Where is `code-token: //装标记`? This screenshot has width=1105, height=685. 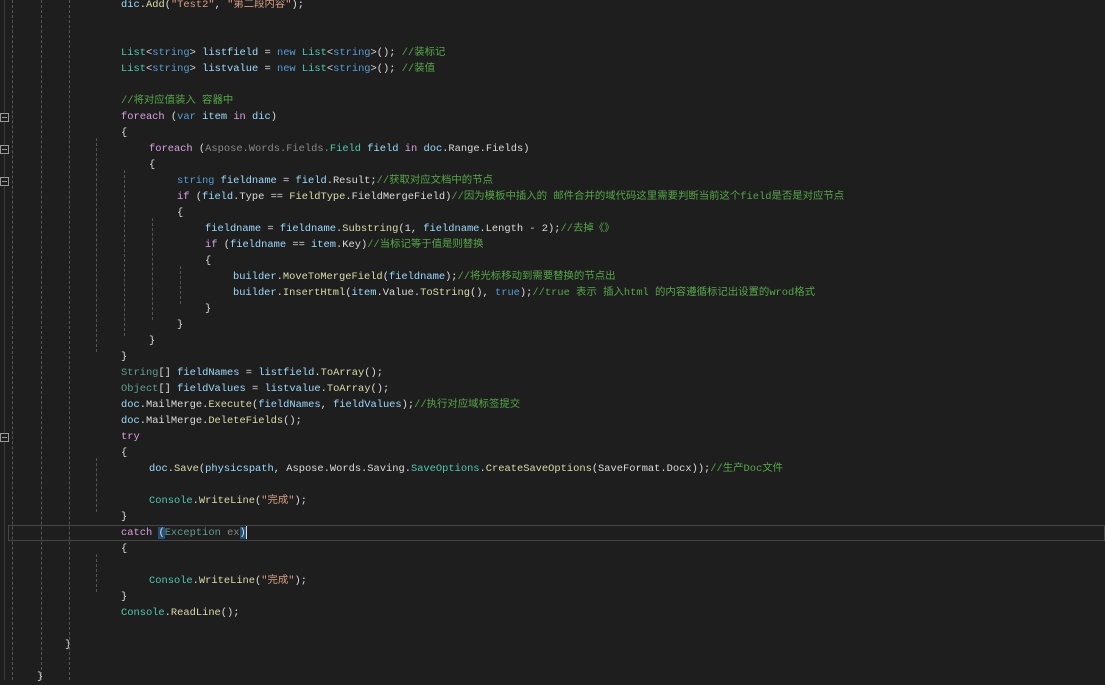
code-token: //装标记 is located at coordinates (423, 53).